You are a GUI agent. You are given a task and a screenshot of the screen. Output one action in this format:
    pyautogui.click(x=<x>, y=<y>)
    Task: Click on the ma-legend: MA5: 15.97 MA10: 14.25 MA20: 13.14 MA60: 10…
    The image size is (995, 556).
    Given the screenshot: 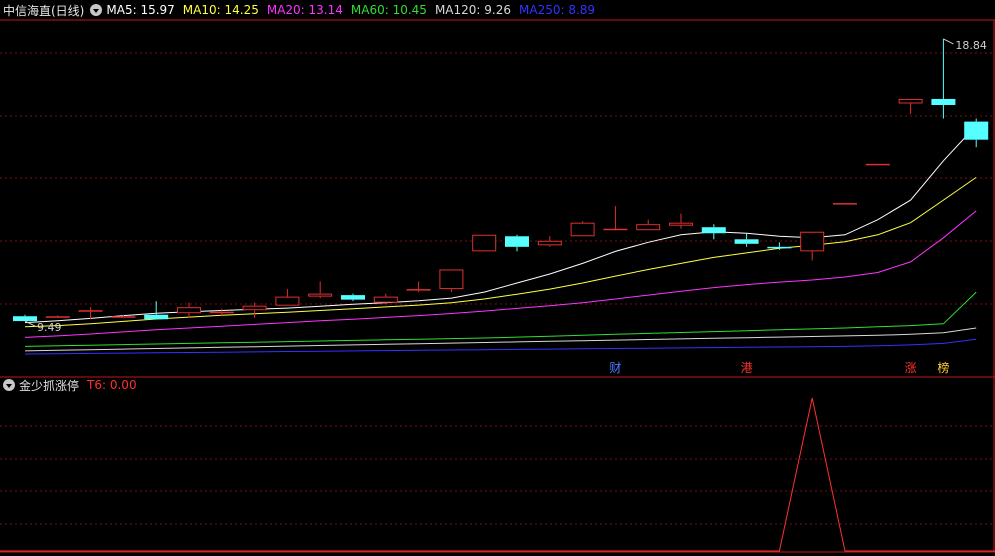 What is the action you would take?
    pyautogui.click(x=354, y=10)
    